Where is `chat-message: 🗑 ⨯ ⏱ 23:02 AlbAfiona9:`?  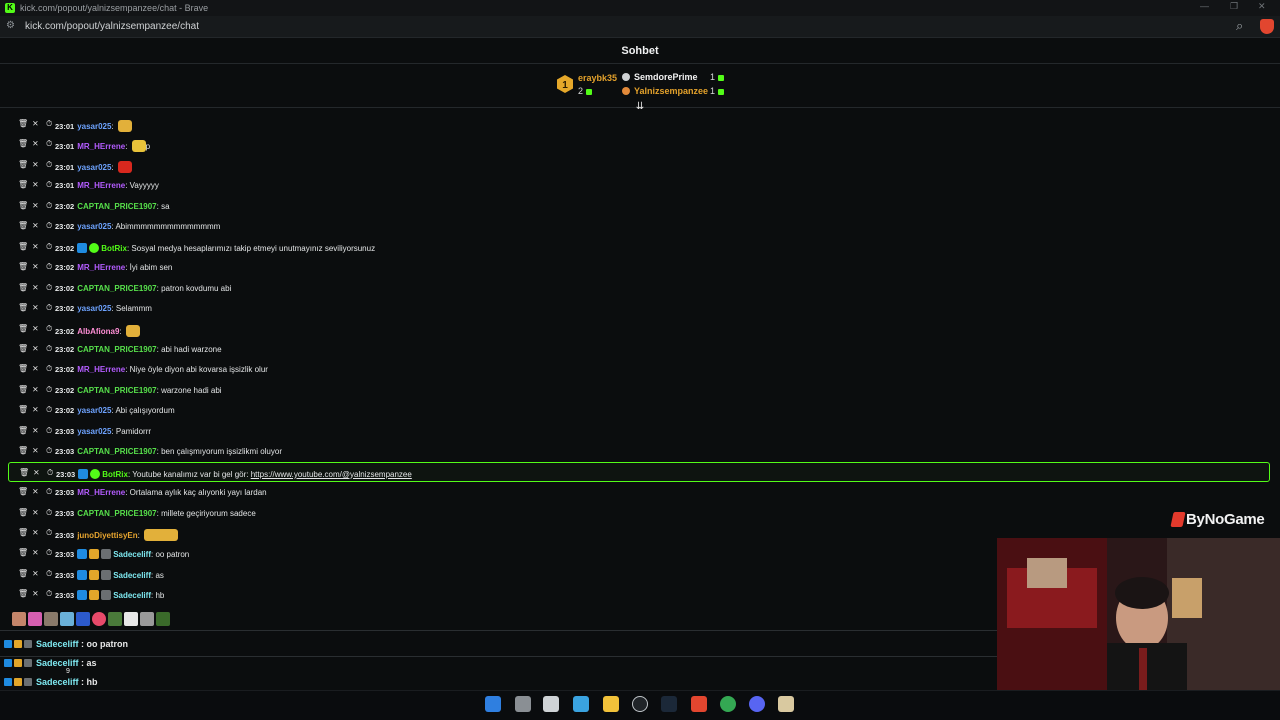
chat-message: 🗑 ⨯ ⏱ 23:02 AlbAfiona9: is located at coordinates (639, 329).